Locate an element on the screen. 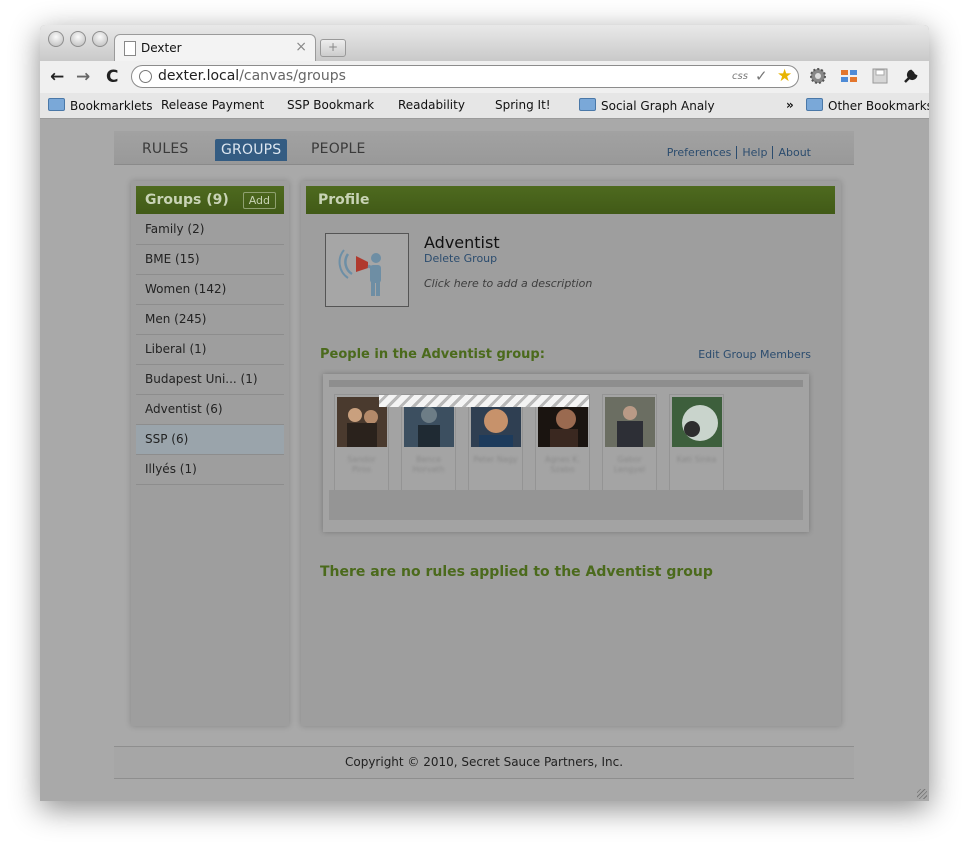 Image resolution: width=969 pixels, height=856 pixels. edit-group-members-link: Edit Group Members is located at coordinates (754, 354).